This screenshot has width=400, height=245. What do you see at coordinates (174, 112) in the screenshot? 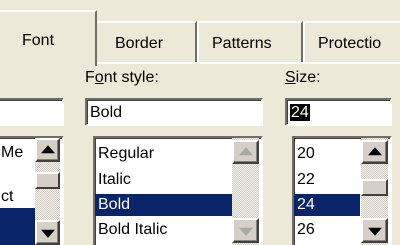
I see `font-style-field: Bold` at bounding box center [174, 112].